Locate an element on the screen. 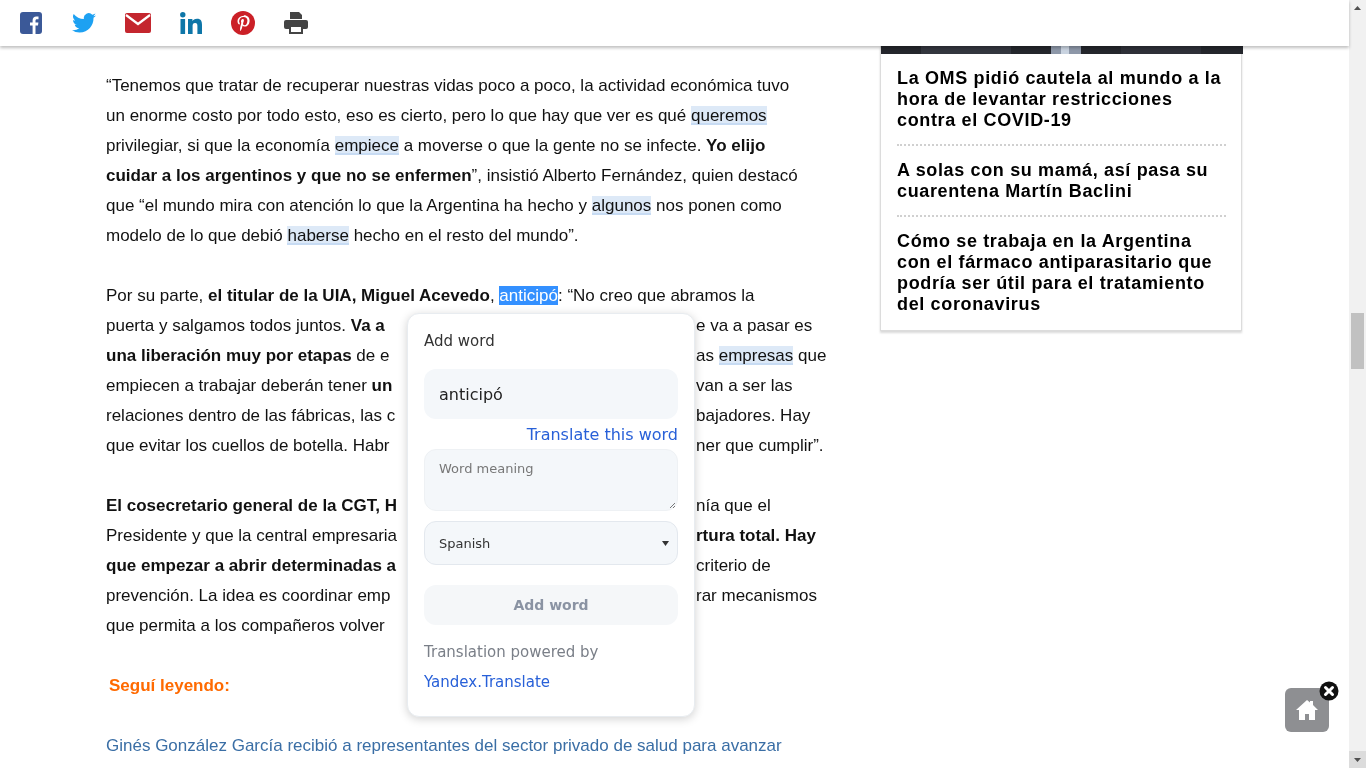 Image resolution: width=1366 pixels, height=768 pixels. pinterest-icon is located at coordinates (243, 23).